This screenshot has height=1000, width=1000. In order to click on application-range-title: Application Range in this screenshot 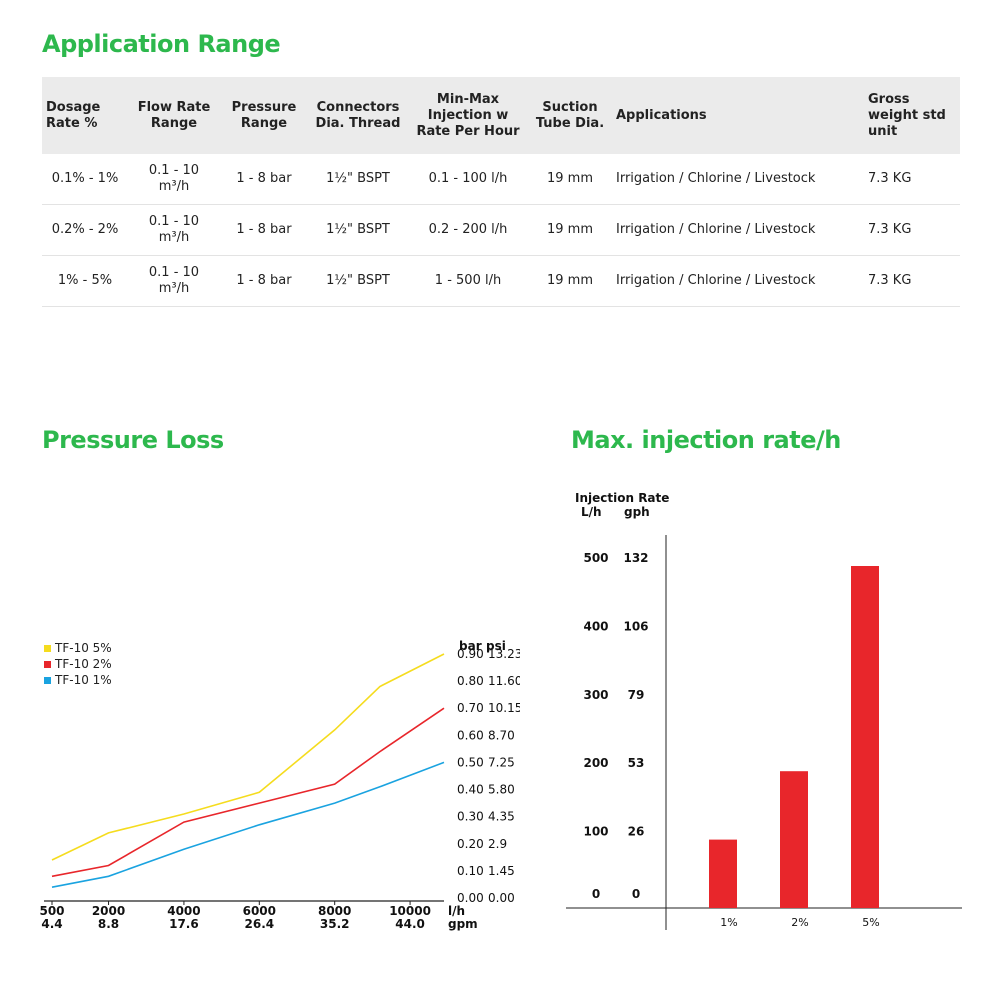, I will do `click(161, 44)`.